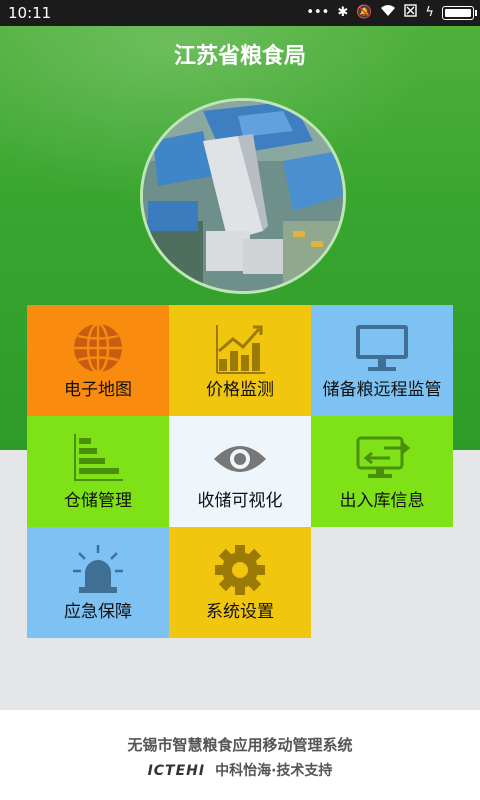 The image size is (480, 800). Describe the element at coordinates (388, 12) in the screenshot. I see `wifi-icon` at that location.